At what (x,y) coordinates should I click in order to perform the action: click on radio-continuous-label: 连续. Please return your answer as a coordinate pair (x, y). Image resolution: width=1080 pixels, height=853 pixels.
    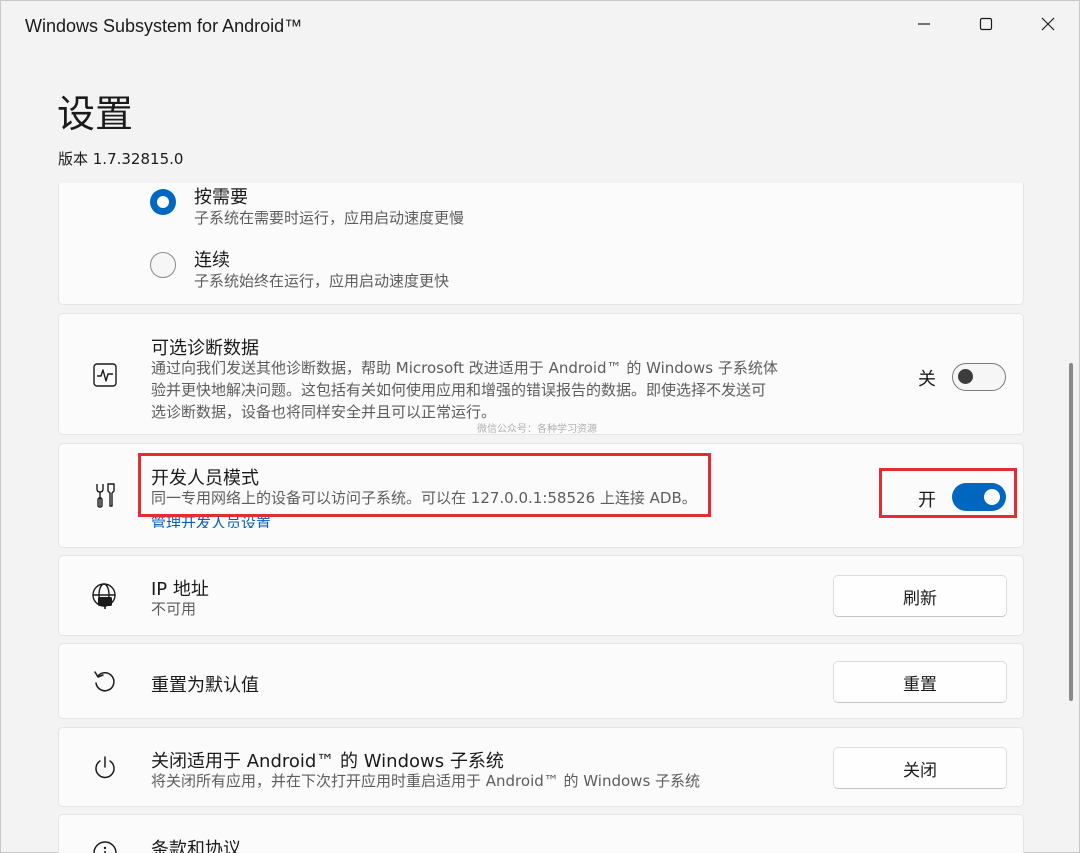
    Looking at the image, I should click on (212, 260).